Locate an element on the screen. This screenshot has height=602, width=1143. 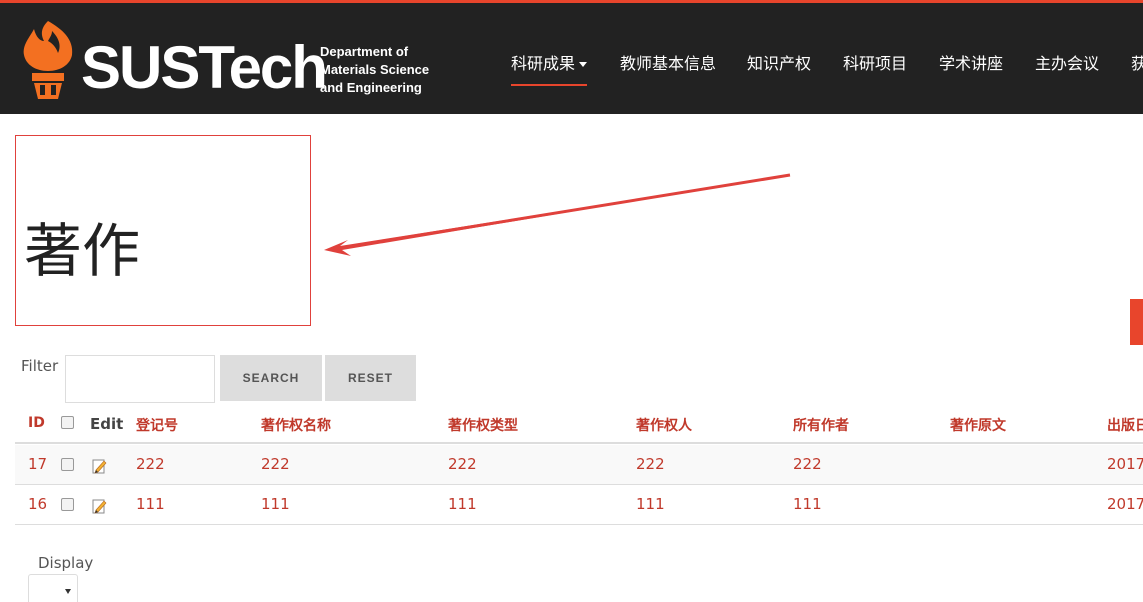
display-count-select is located at coordinates (53, 588).